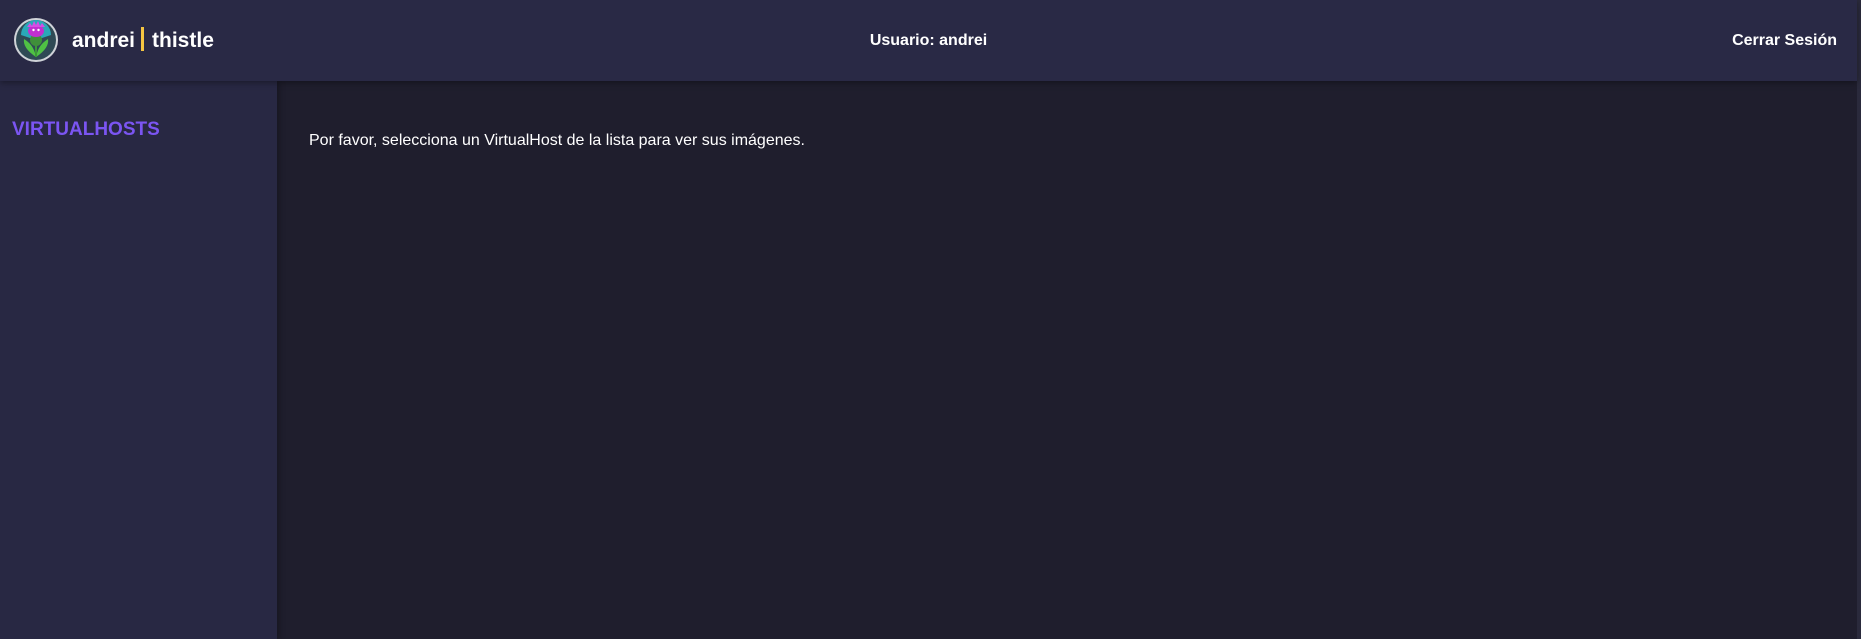  I want to click on logout-button: Cerrar Sesión, so click(1784, 41).